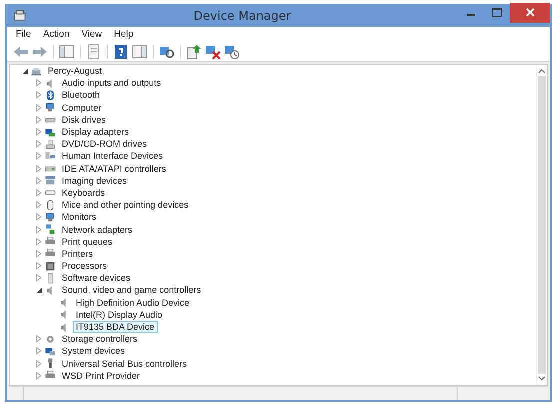 The width and height of the screenshot is (556, 405). I want to click on tree-item: System devices, so click(93, 351).